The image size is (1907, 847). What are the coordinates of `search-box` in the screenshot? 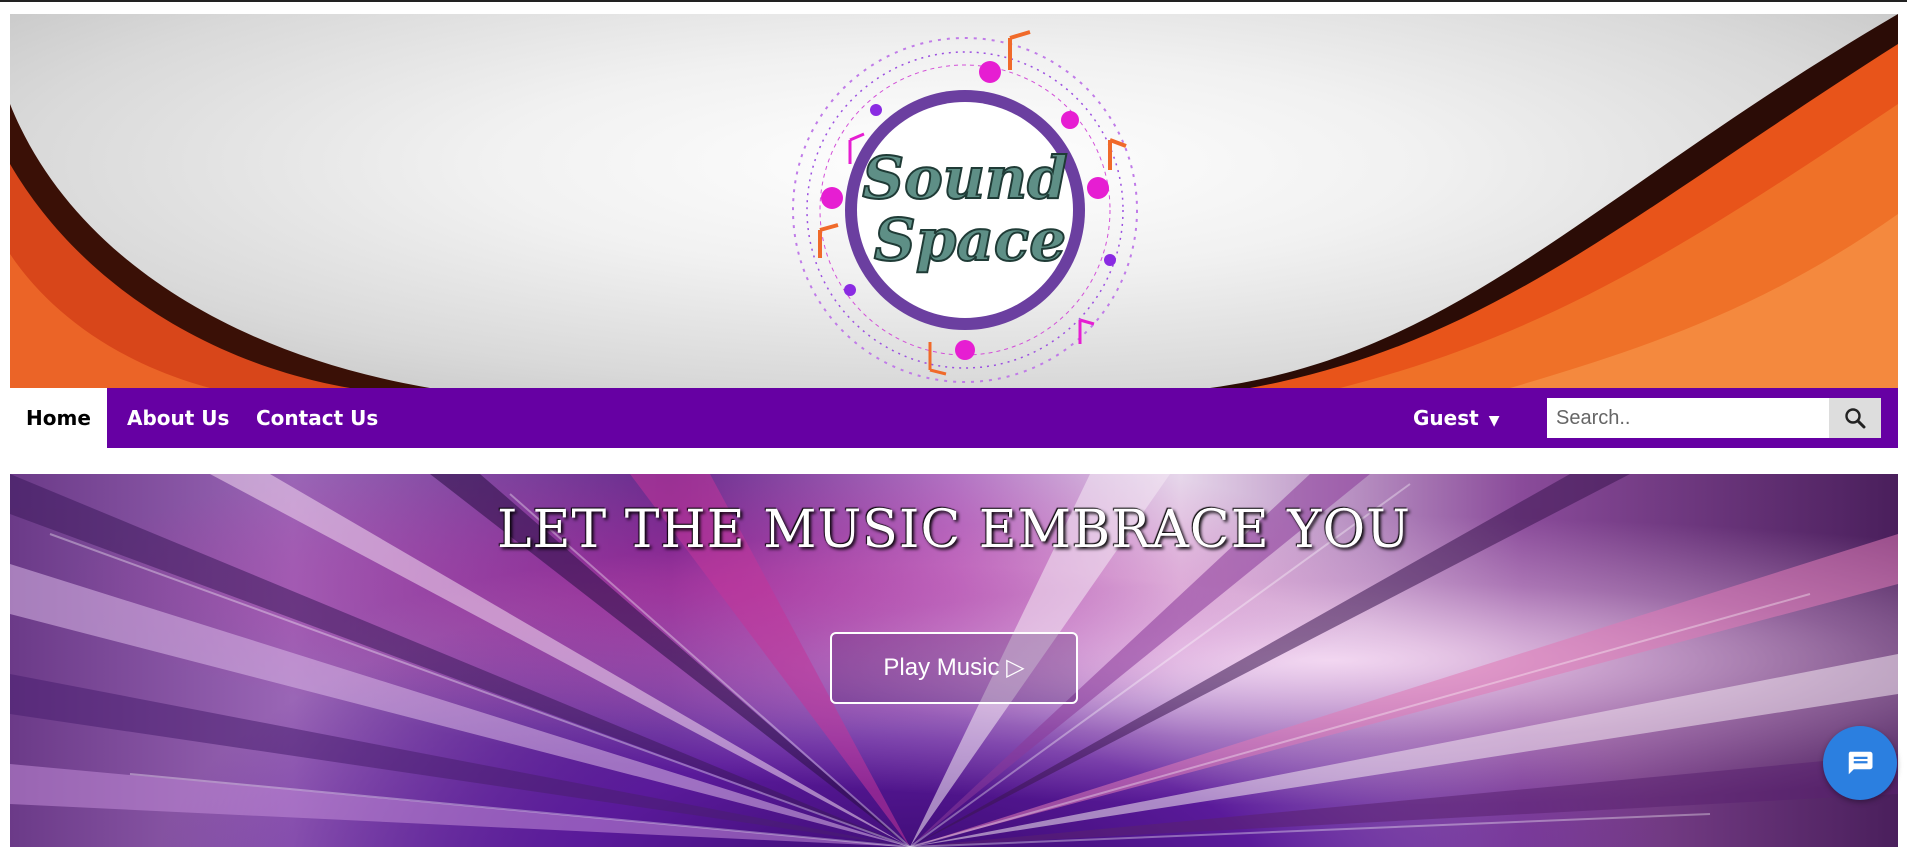 It's located at (1714, 418).